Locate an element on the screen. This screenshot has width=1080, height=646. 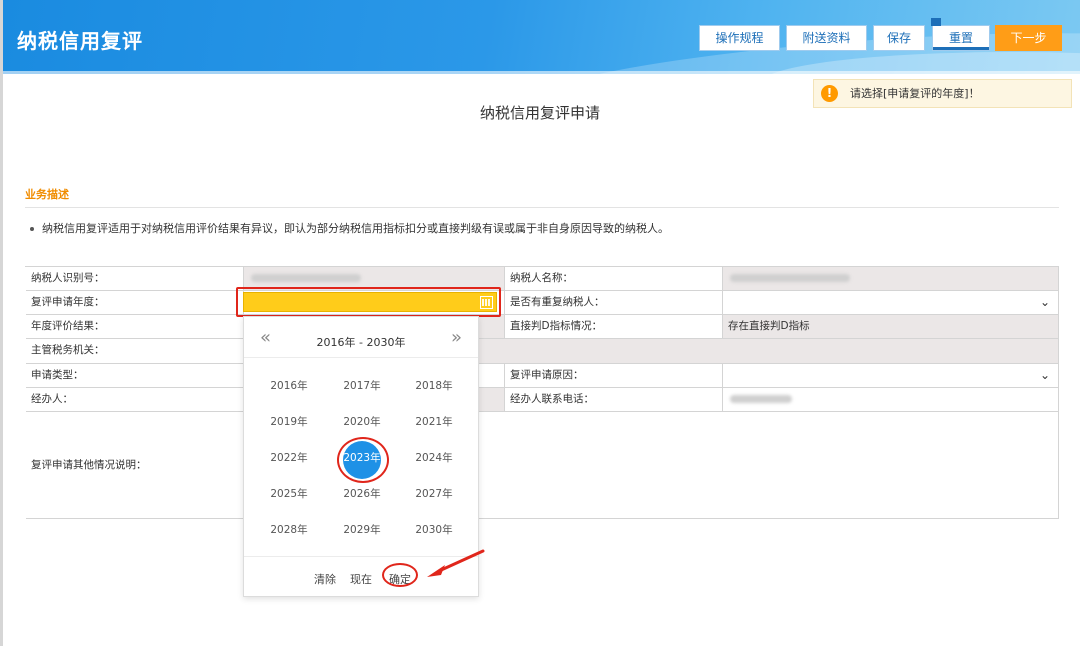
annotation-highlight-box is located at coordinates (368, 302).